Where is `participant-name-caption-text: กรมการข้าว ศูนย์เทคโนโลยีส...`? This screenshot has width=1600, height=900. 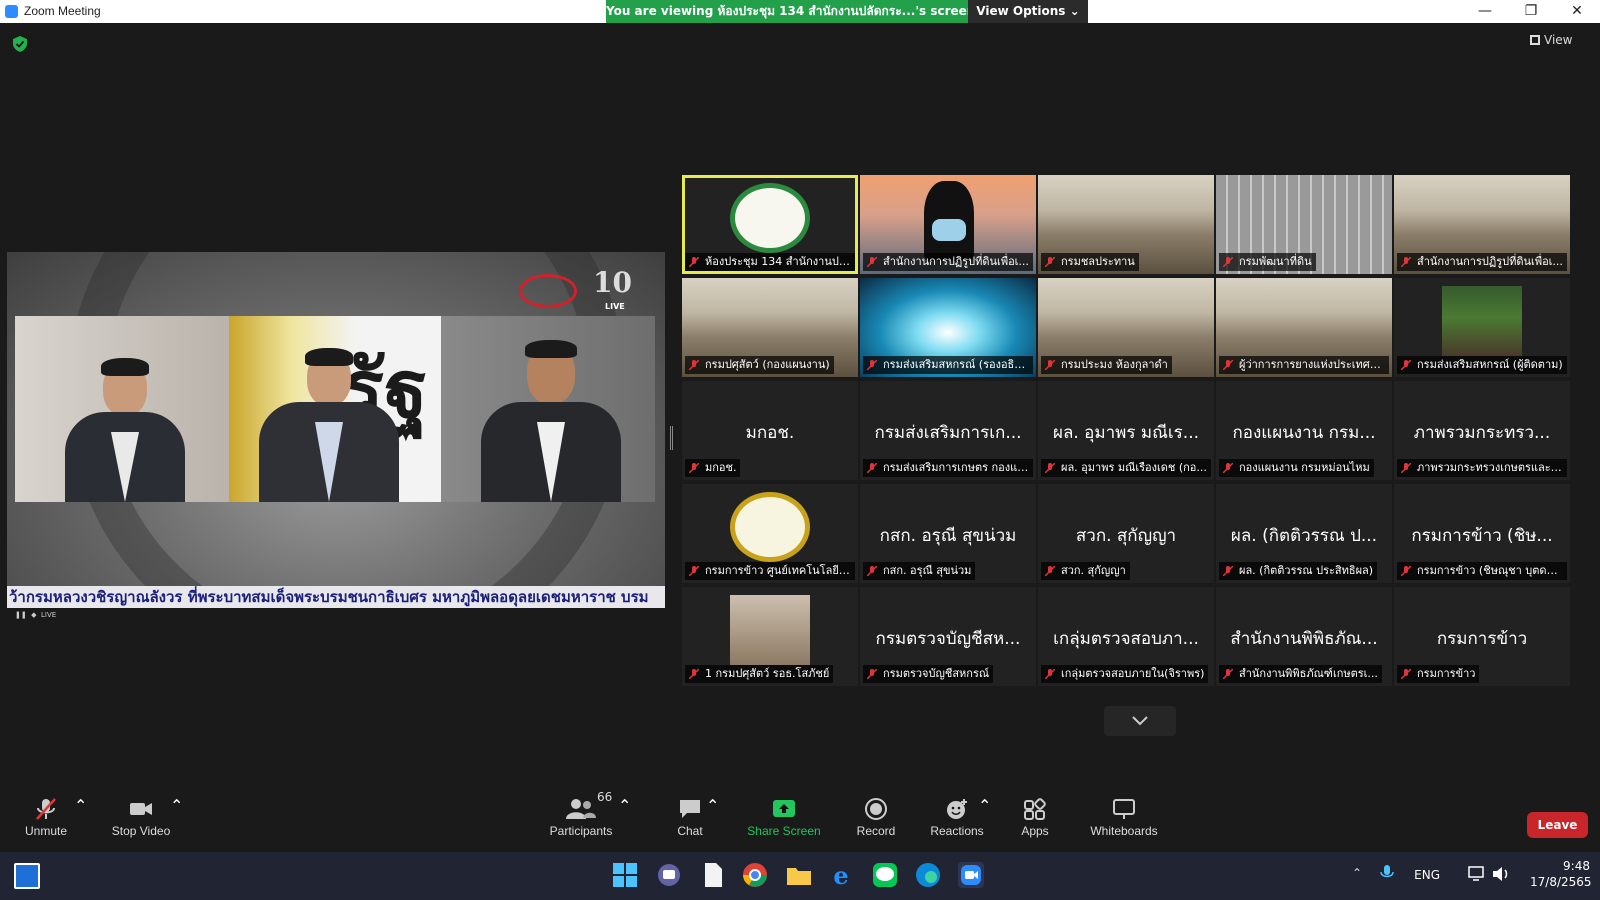 participant-name-caption-text: กรมการข้าว ศูนย์เทคโนโลยีส... is located at coordinates (780, 570).